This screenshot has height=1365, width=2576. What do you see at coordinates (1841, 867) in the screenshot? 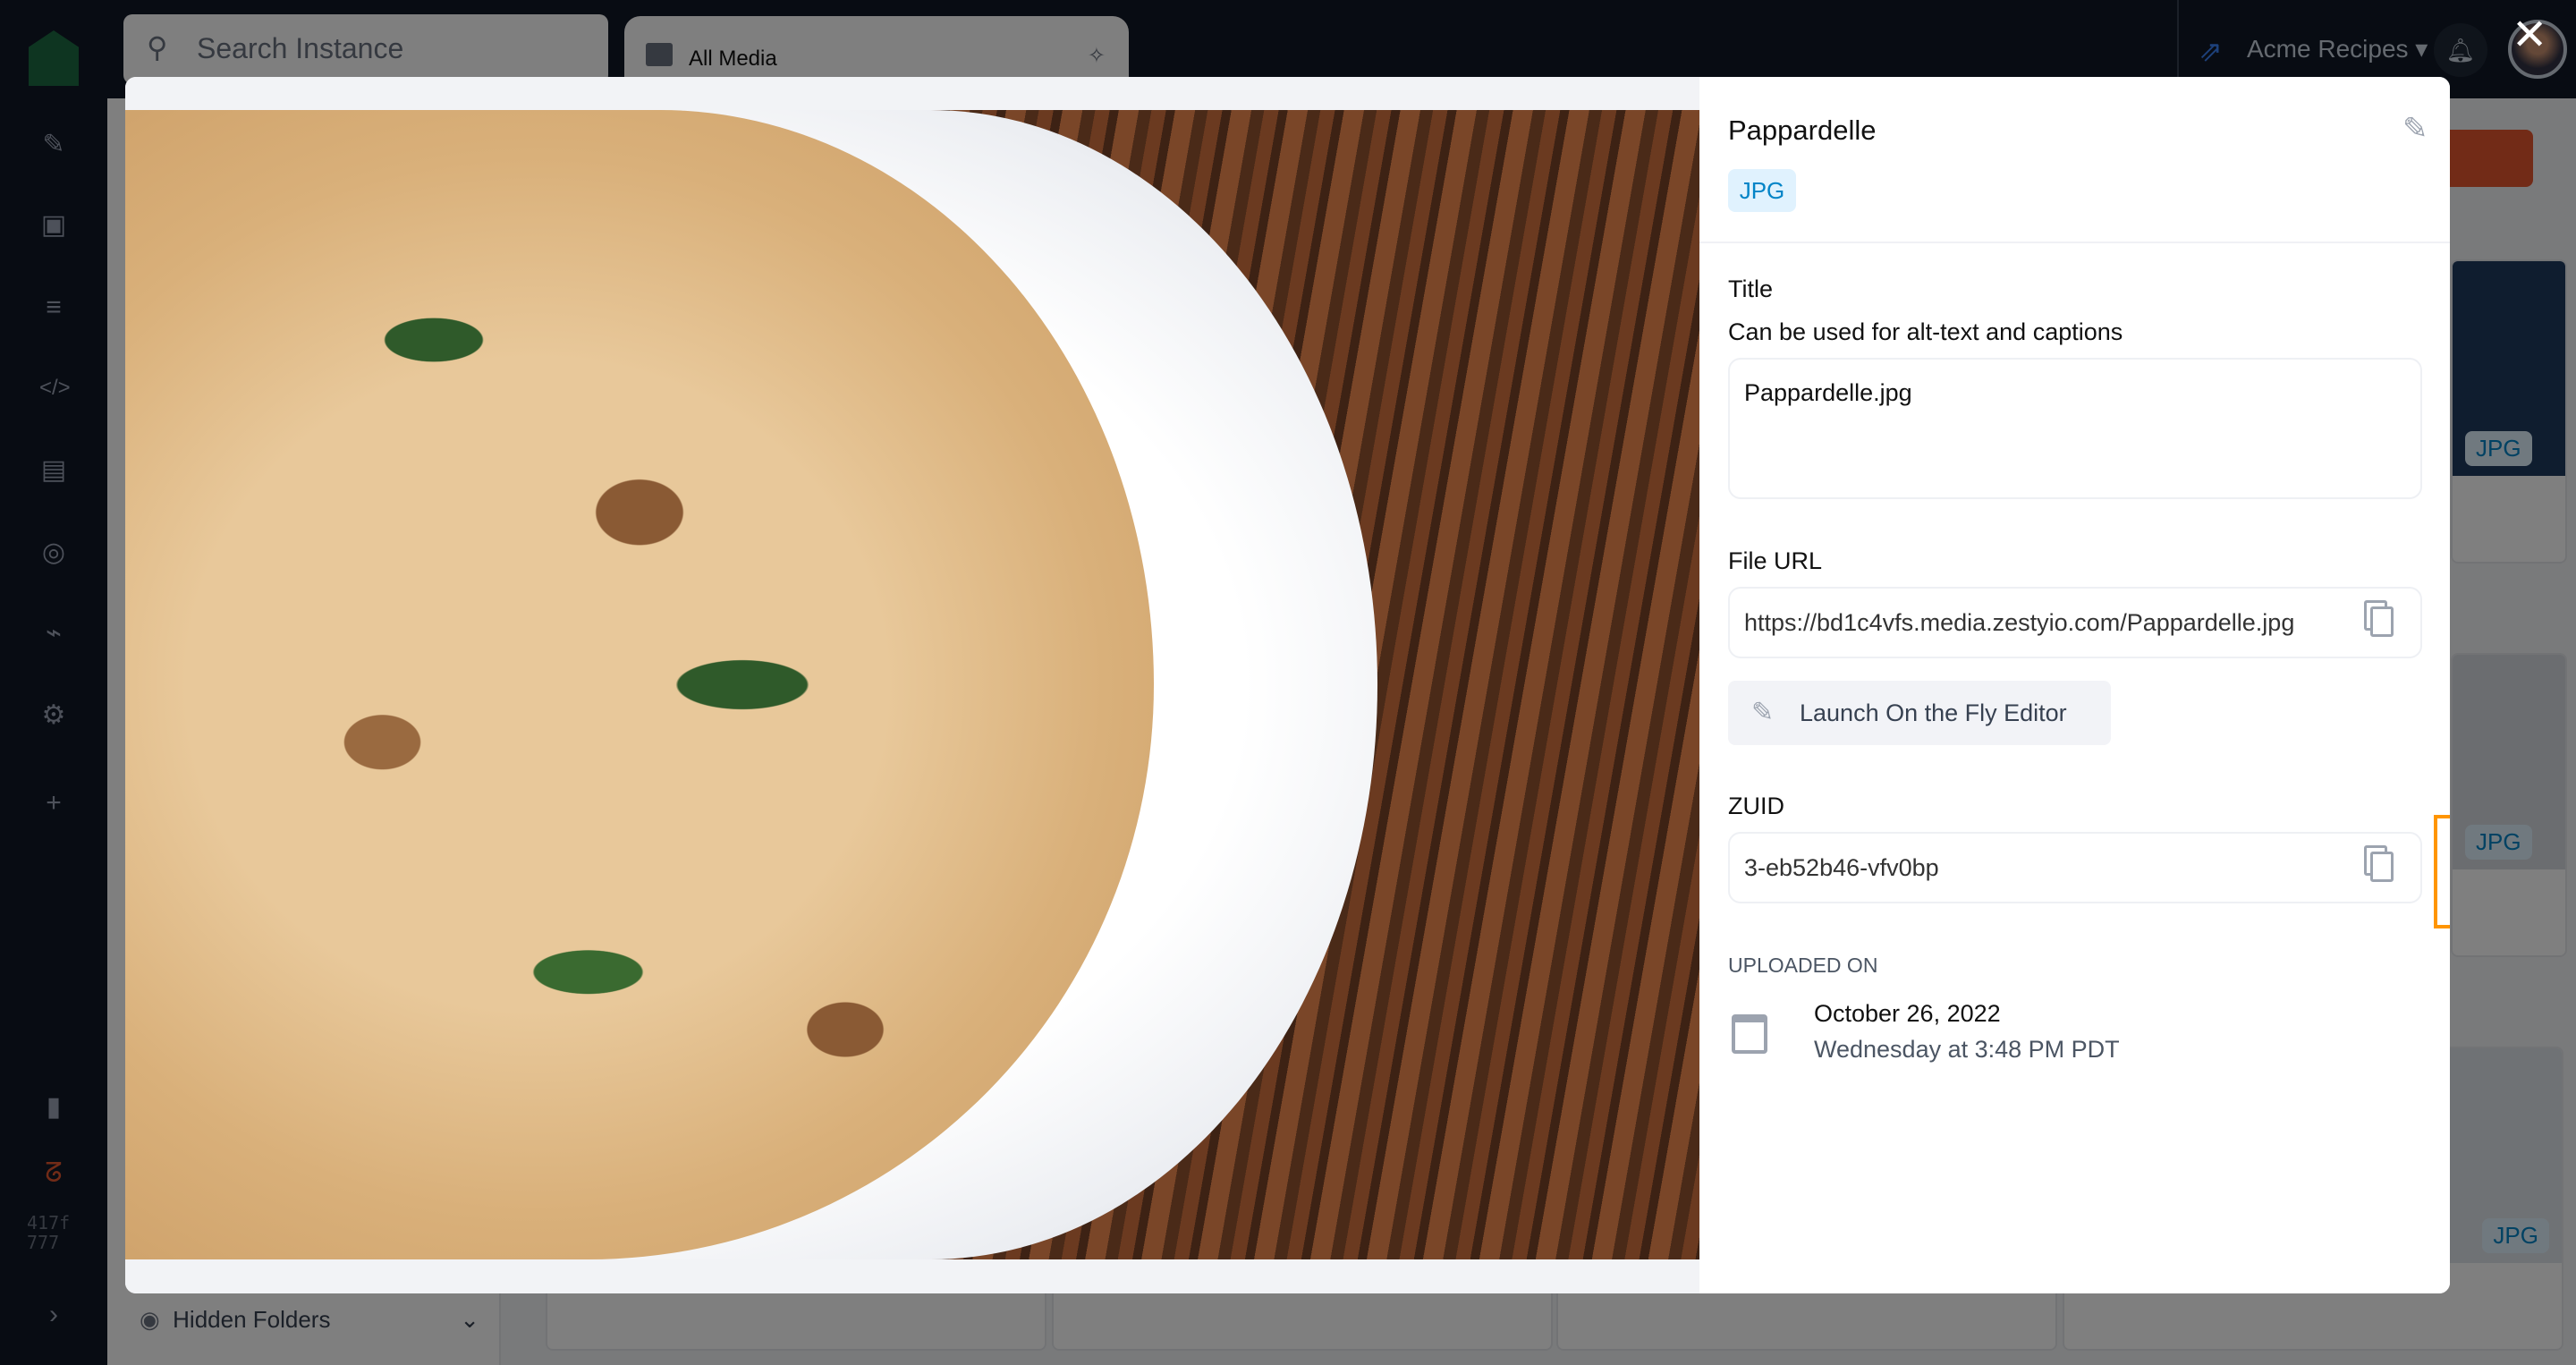
I see `zuid-value: 3-eb52b46-vfv0bp` at bounding box center [1841, 867].